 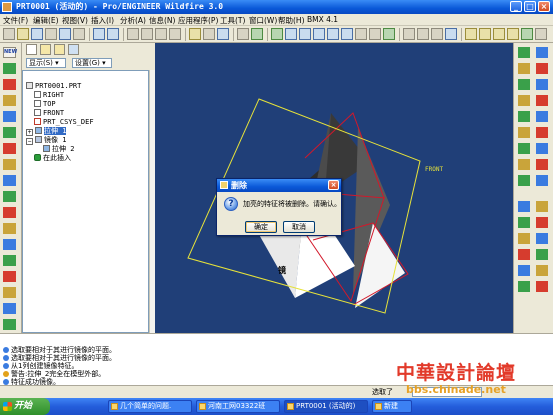 I want to click on taskbar-item: 河南工网03322班, so click(x=238, y=406).